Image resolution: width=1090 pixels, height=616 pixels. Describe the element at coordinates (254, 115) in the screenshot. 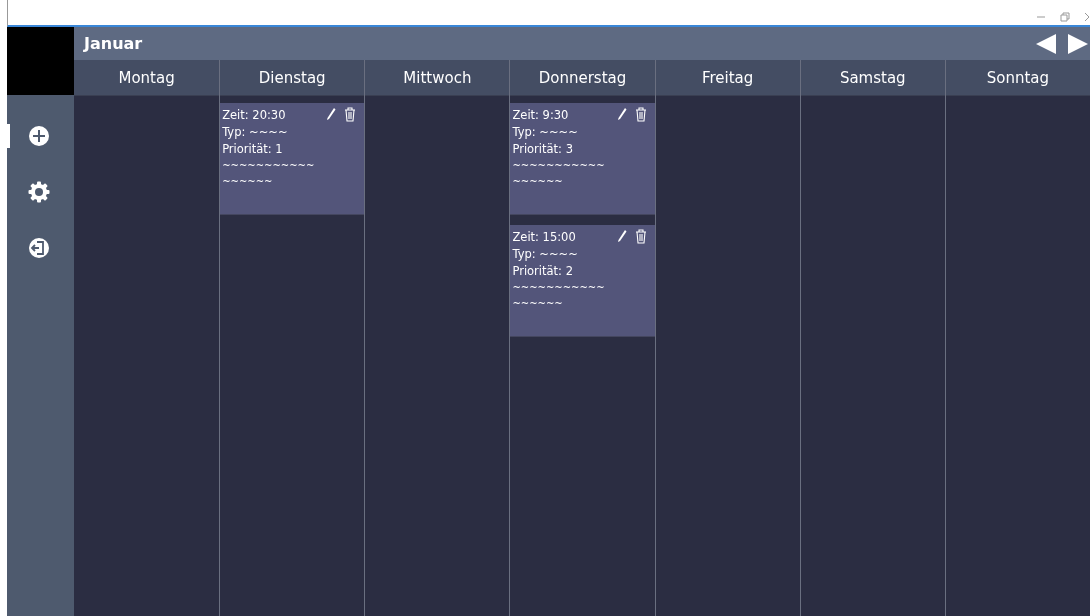

I see `event-time: Zeit: 20:30` at that location.